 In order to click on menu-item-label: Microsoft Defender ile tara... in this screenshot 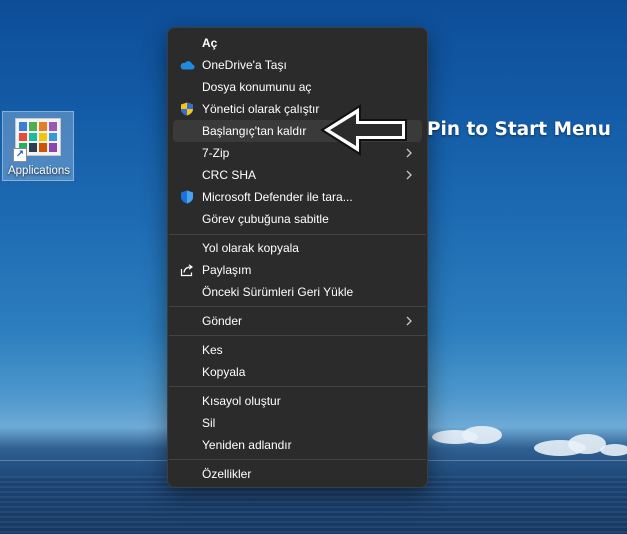, I will do `click(277, 197)`.